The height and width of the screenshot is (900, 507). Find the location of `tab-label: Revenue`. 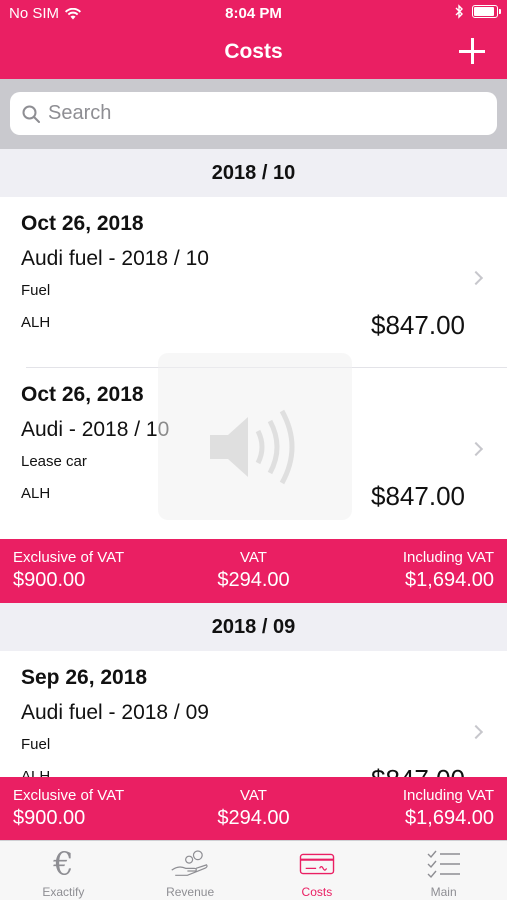

tab-label: Revenue is located at coordinates (190, 892).